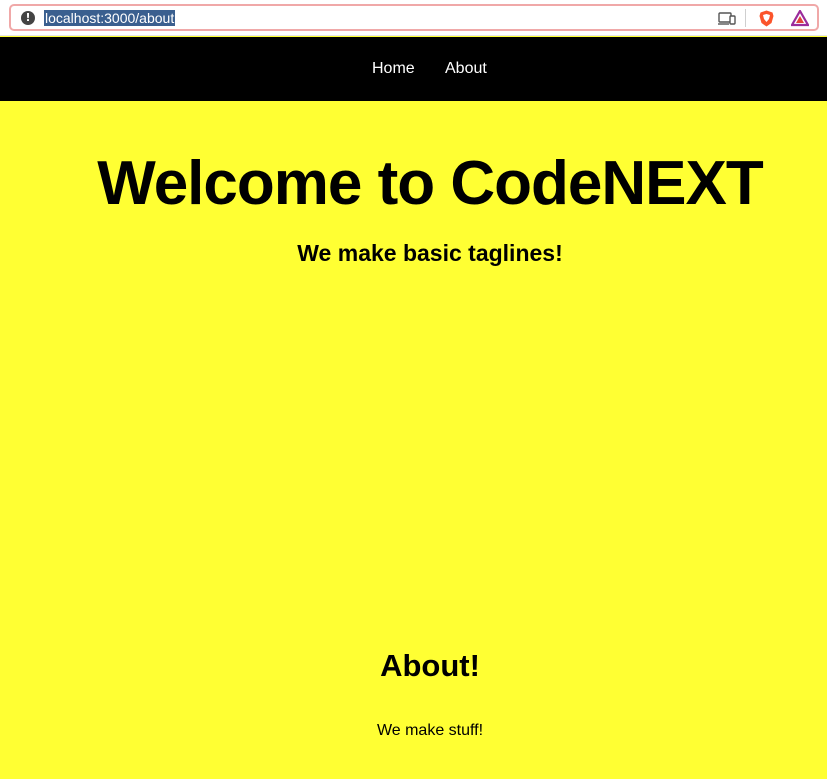  Describe the element at coordinates (393, 69) in the screenshot. I see `nav-link-home: Home` at that location.